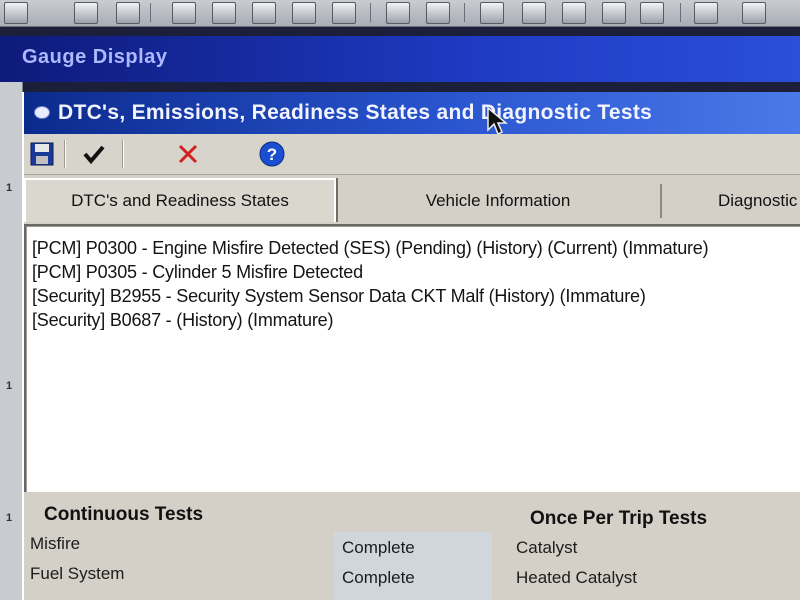 This screenshot has width=800, height=600. Describe the element at coordinates (264, 13) in the screenshot. I see `grid-icon` at that location.